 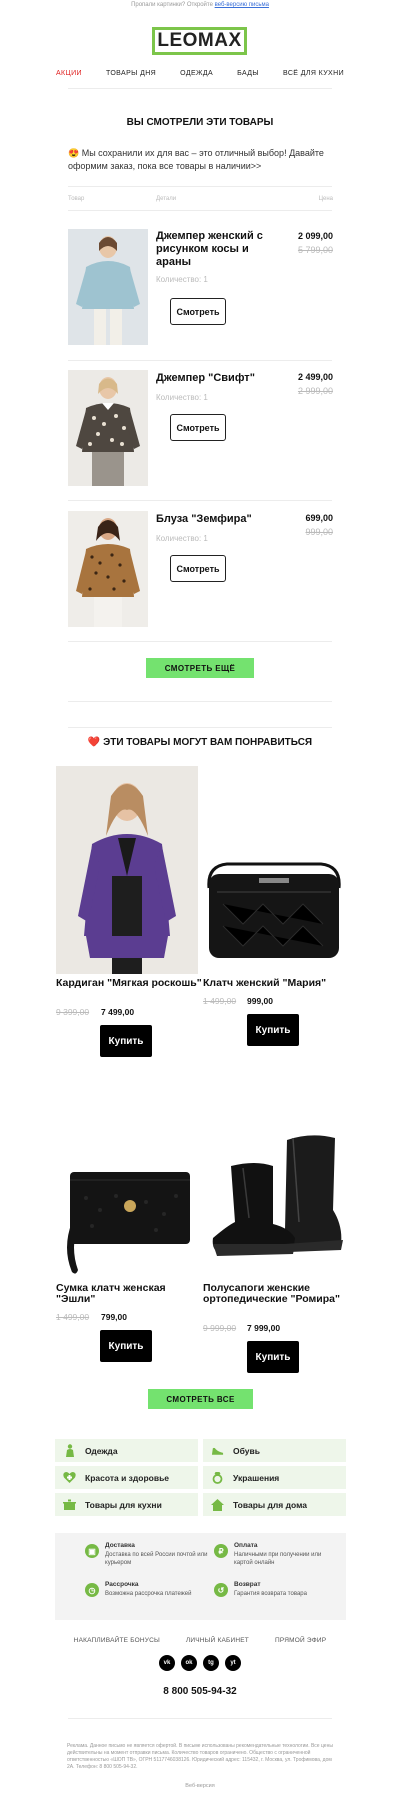 I want to click on product-image-cardigan, so click(x=127, y=870).